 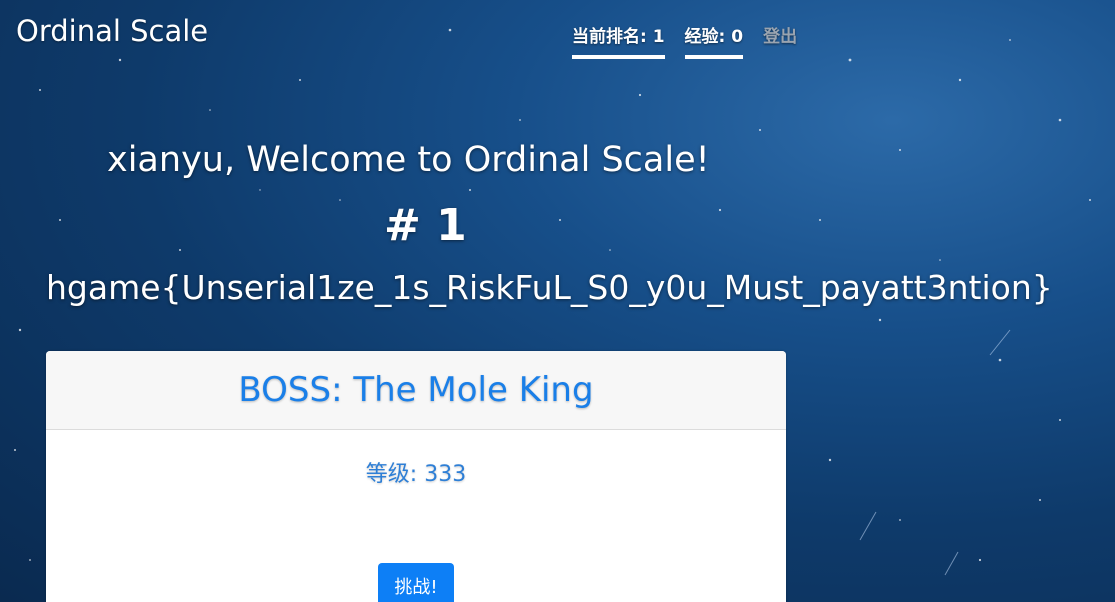 I want to click on boss-card-header: BOSS: The Mole King, so click(x=416, y=390).